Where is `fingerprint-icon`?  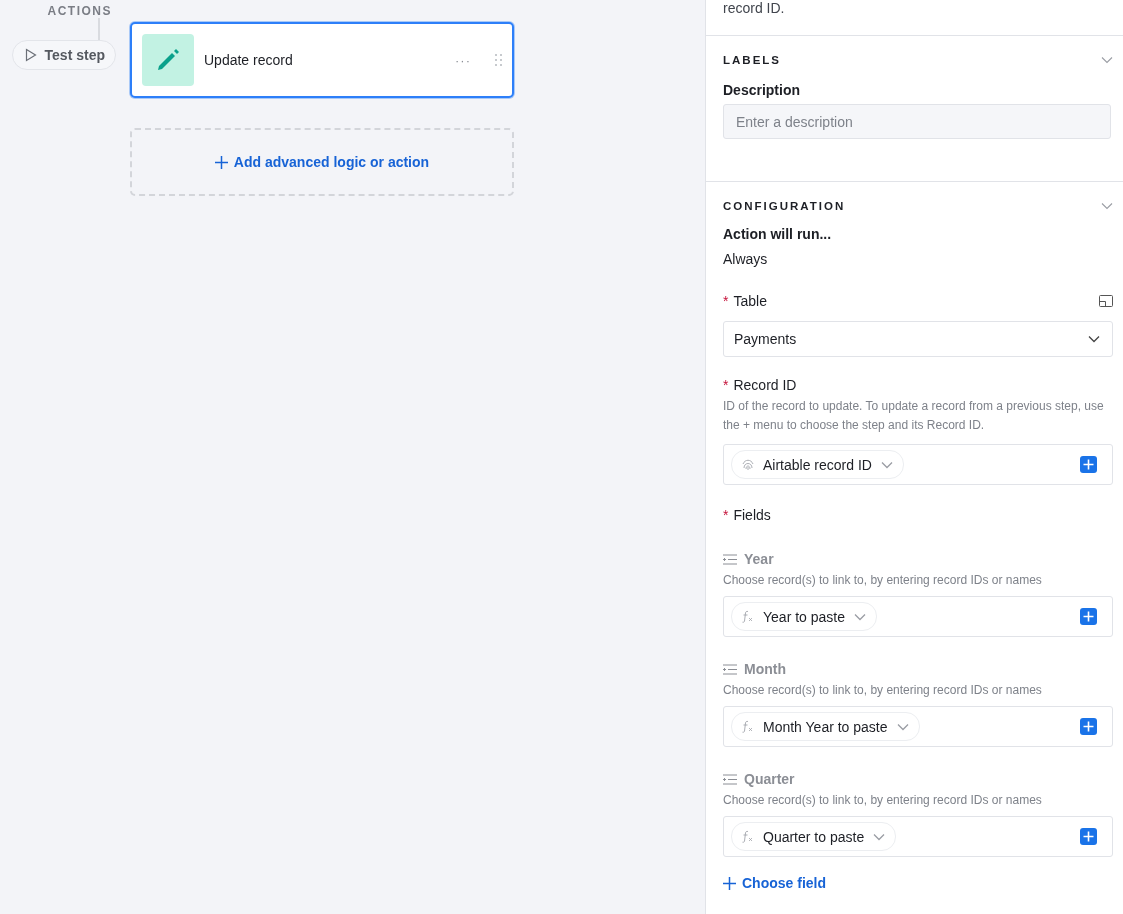 fingerprint-icon is located at coordinates (748, 464).